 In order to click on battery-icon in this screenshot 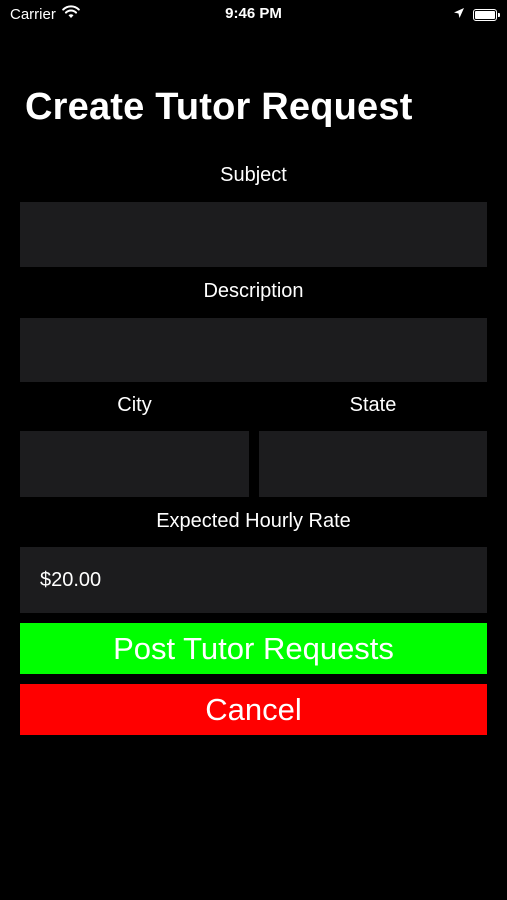, I will do `click(486, 14)`.